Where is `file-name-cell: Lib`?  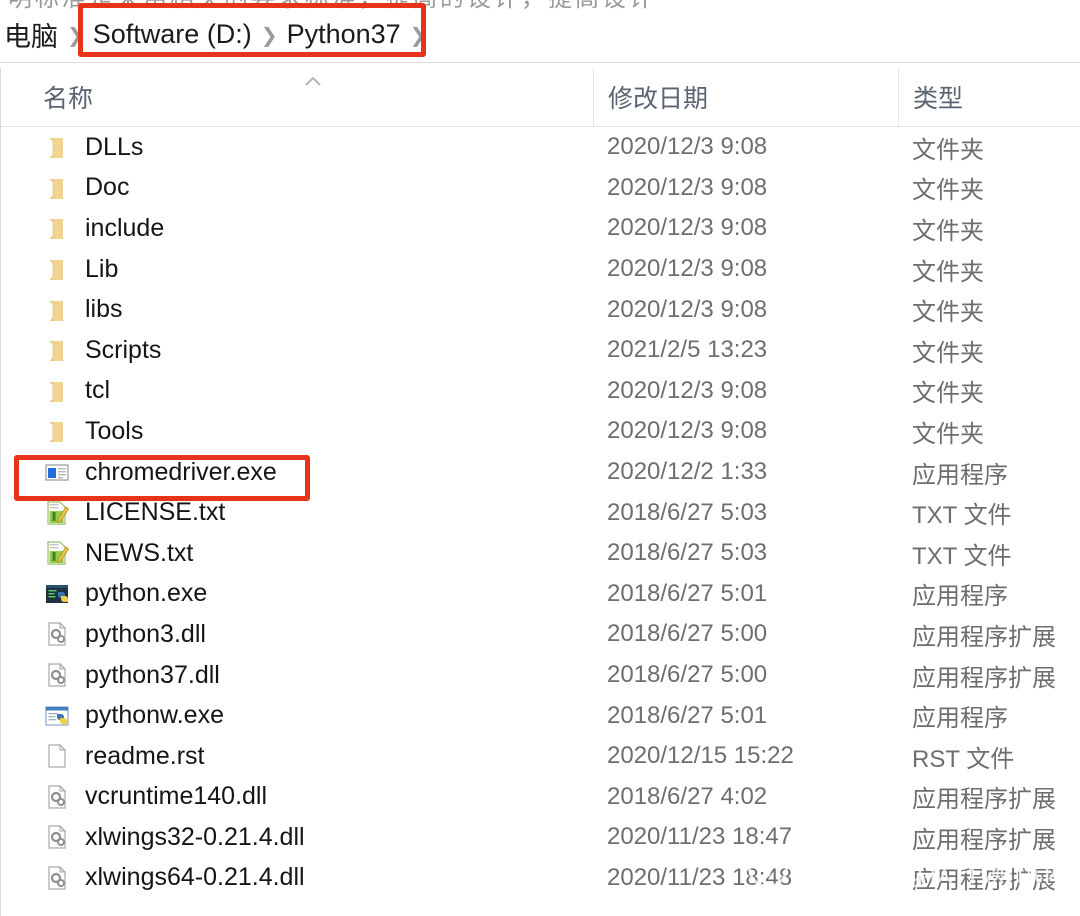
file-name-cell: Lib is located at coordinates (297, 269).